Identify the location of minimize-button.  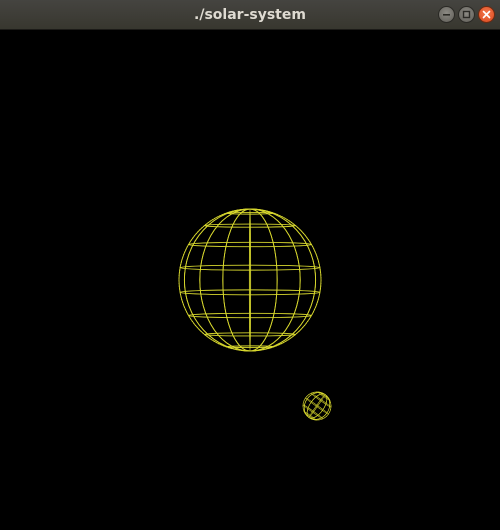
(446, 14).